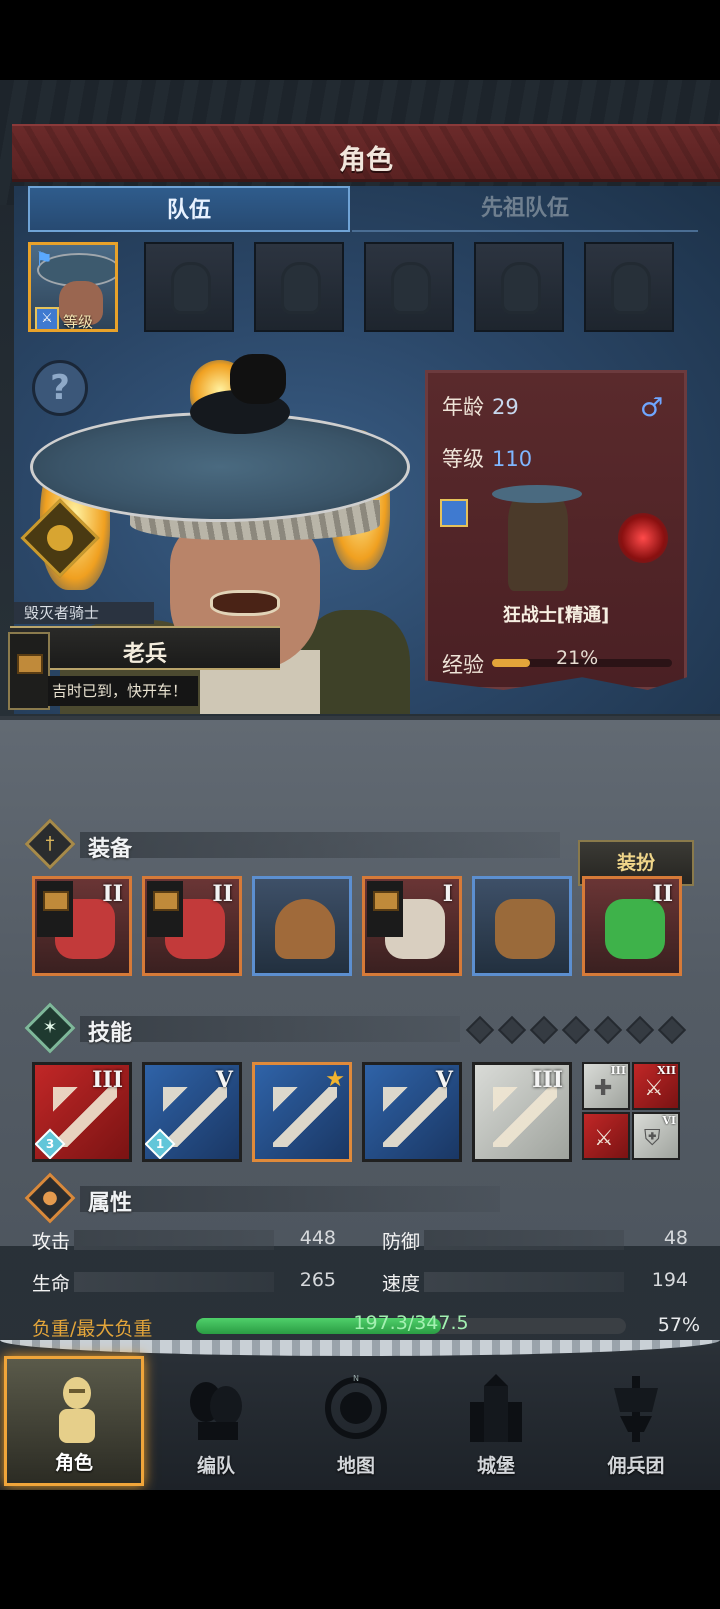  Describe the element at coordinates (110, 1033) in the screenshot. I see `skills-title: 技能` at that location.